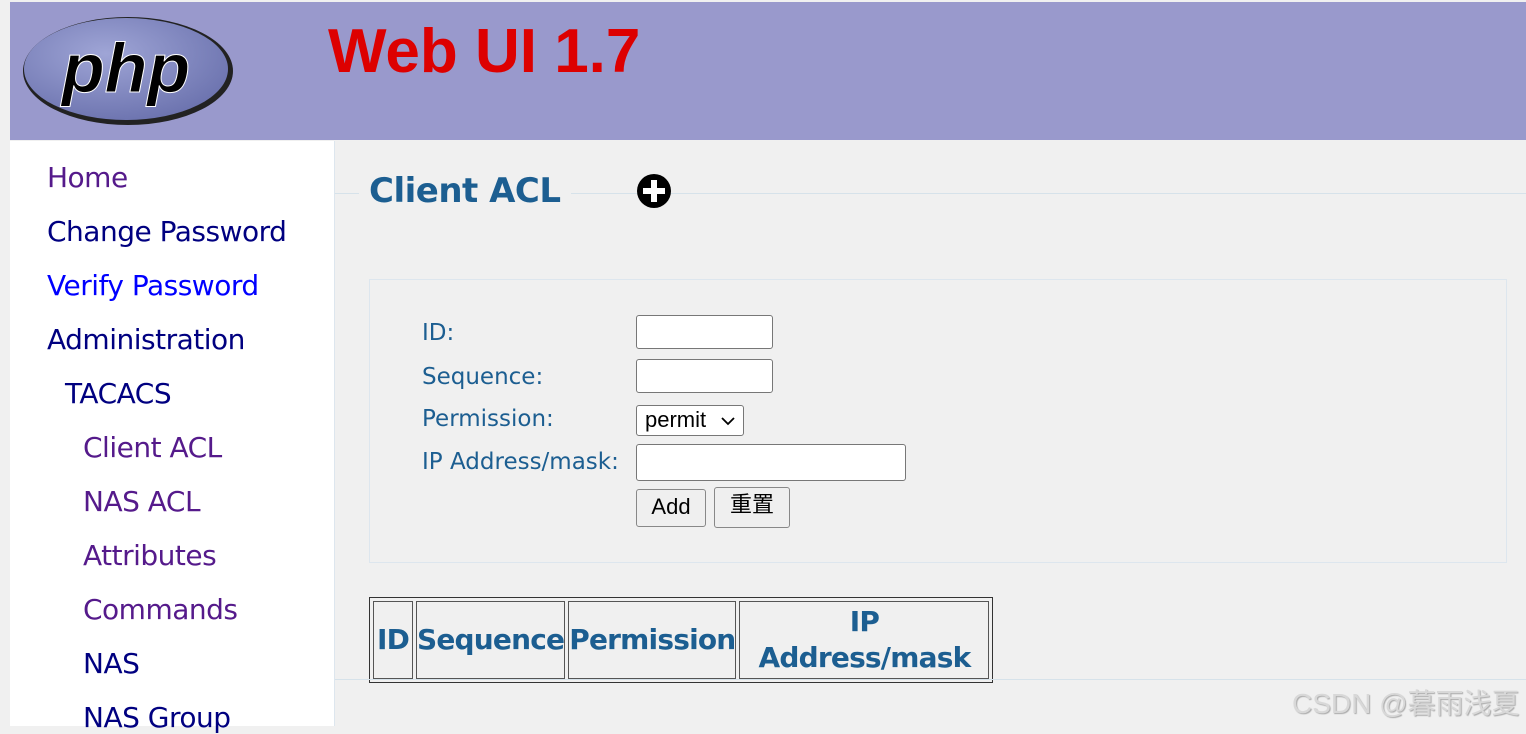 The image size is (1526, 734). What do you see at coordinates (652, 640) in the screenshot?
I see `col-permission: Permission` at bounding box center [652, 640].